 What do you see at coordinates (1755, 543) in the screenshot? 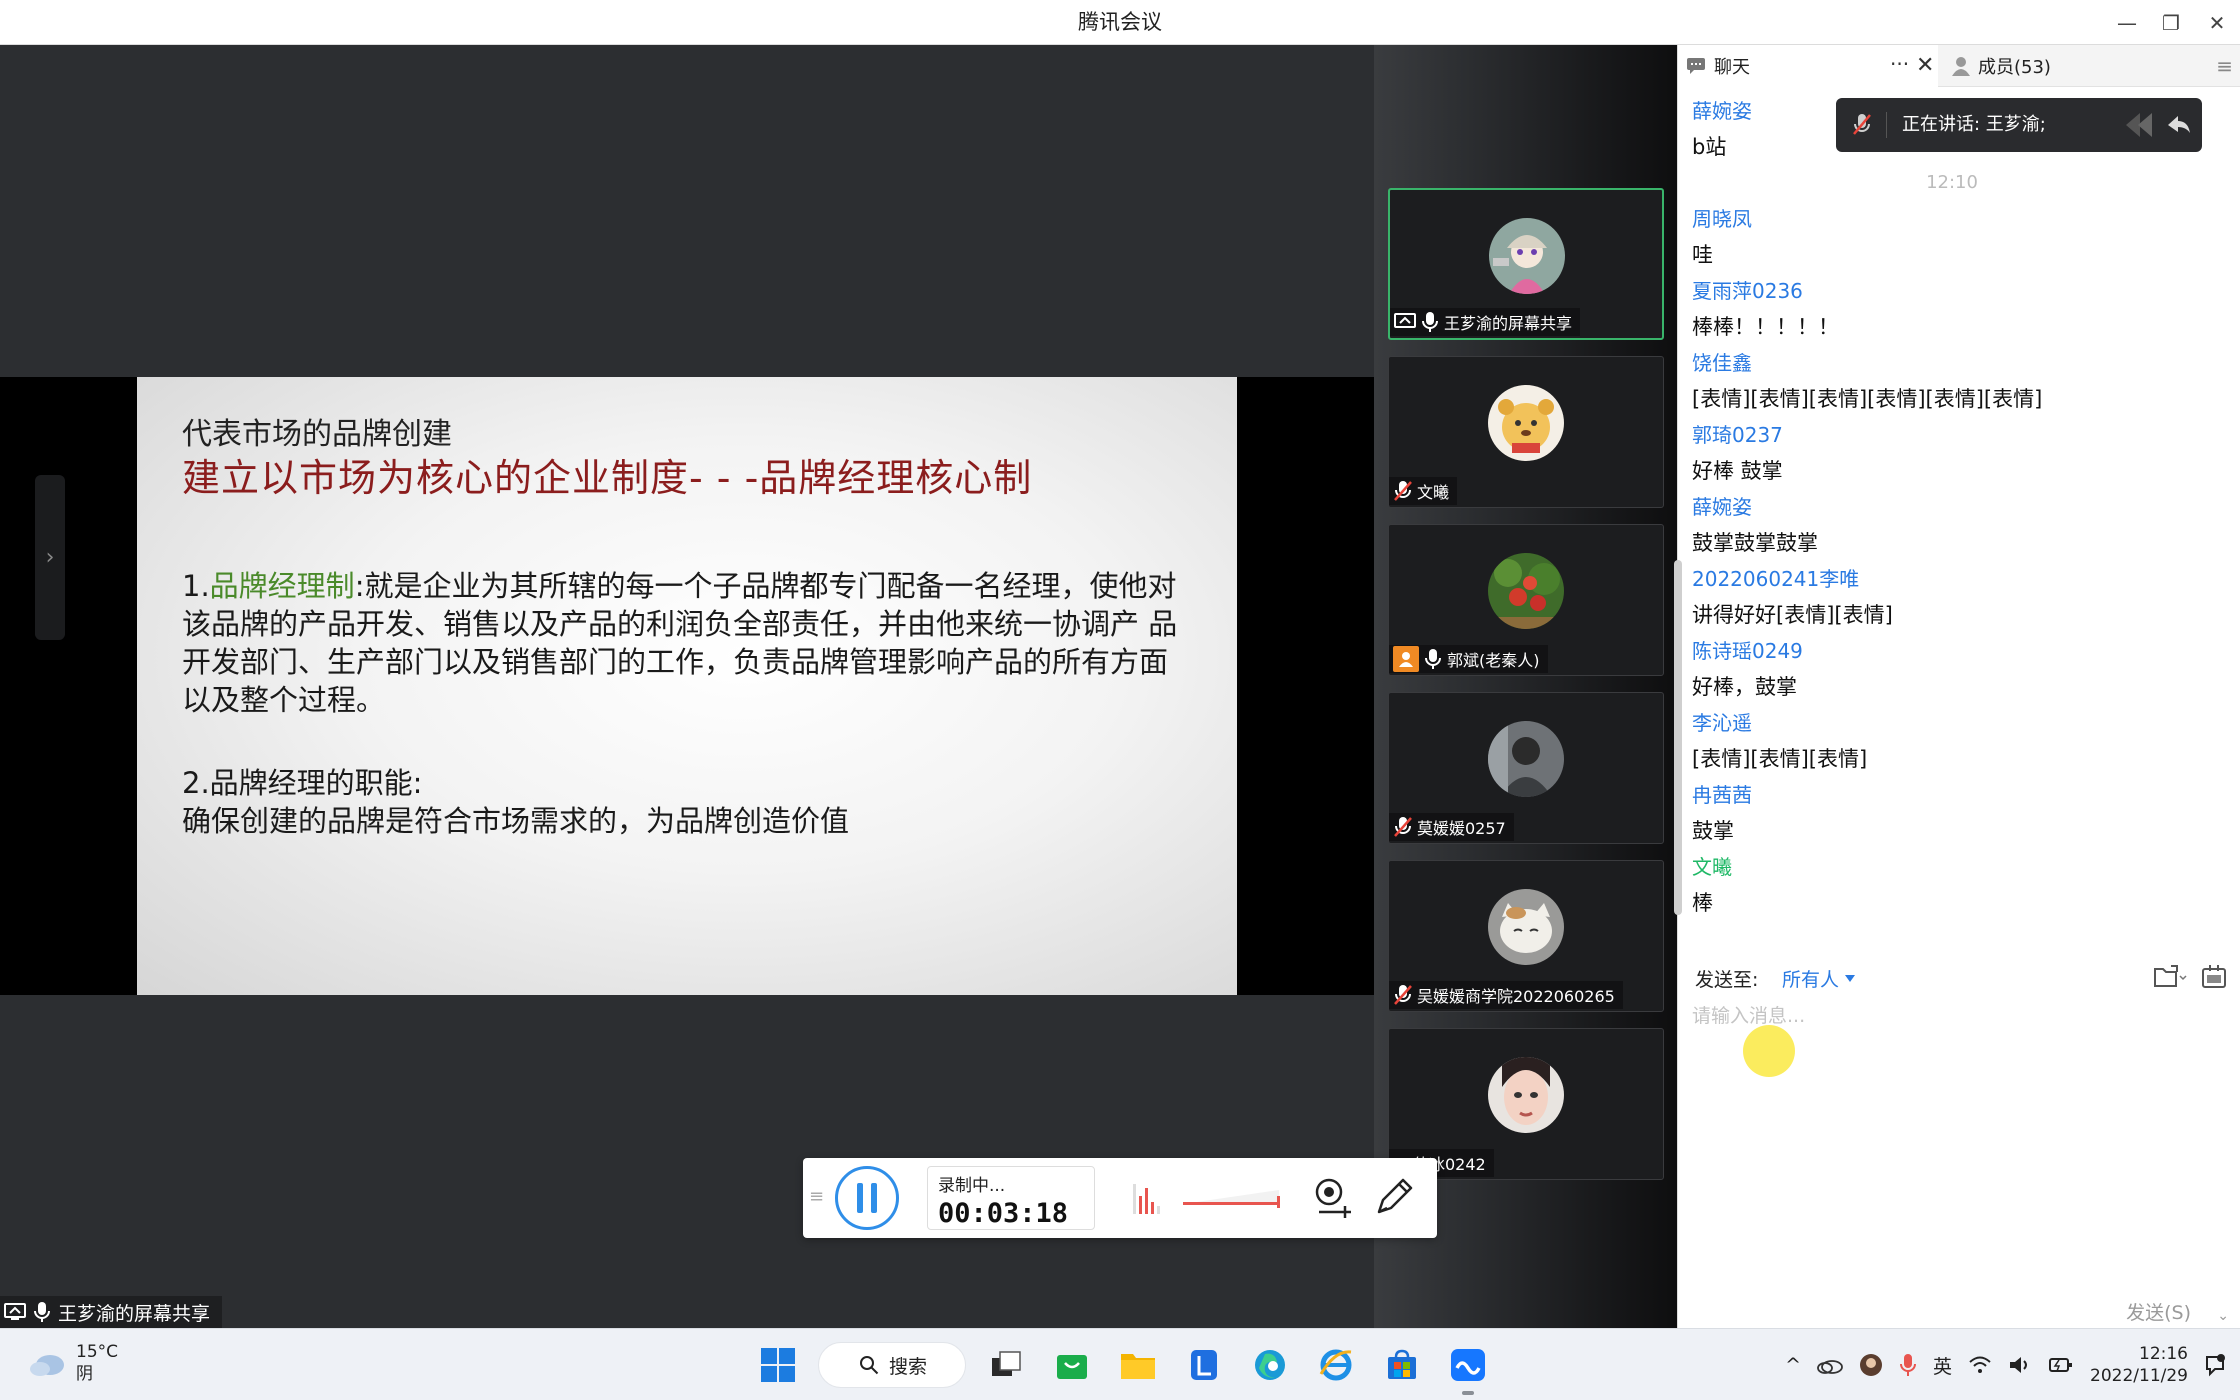
I see `message-text: 鼓掌鼓掌鼓掌` at bounding box center [1755, 543].